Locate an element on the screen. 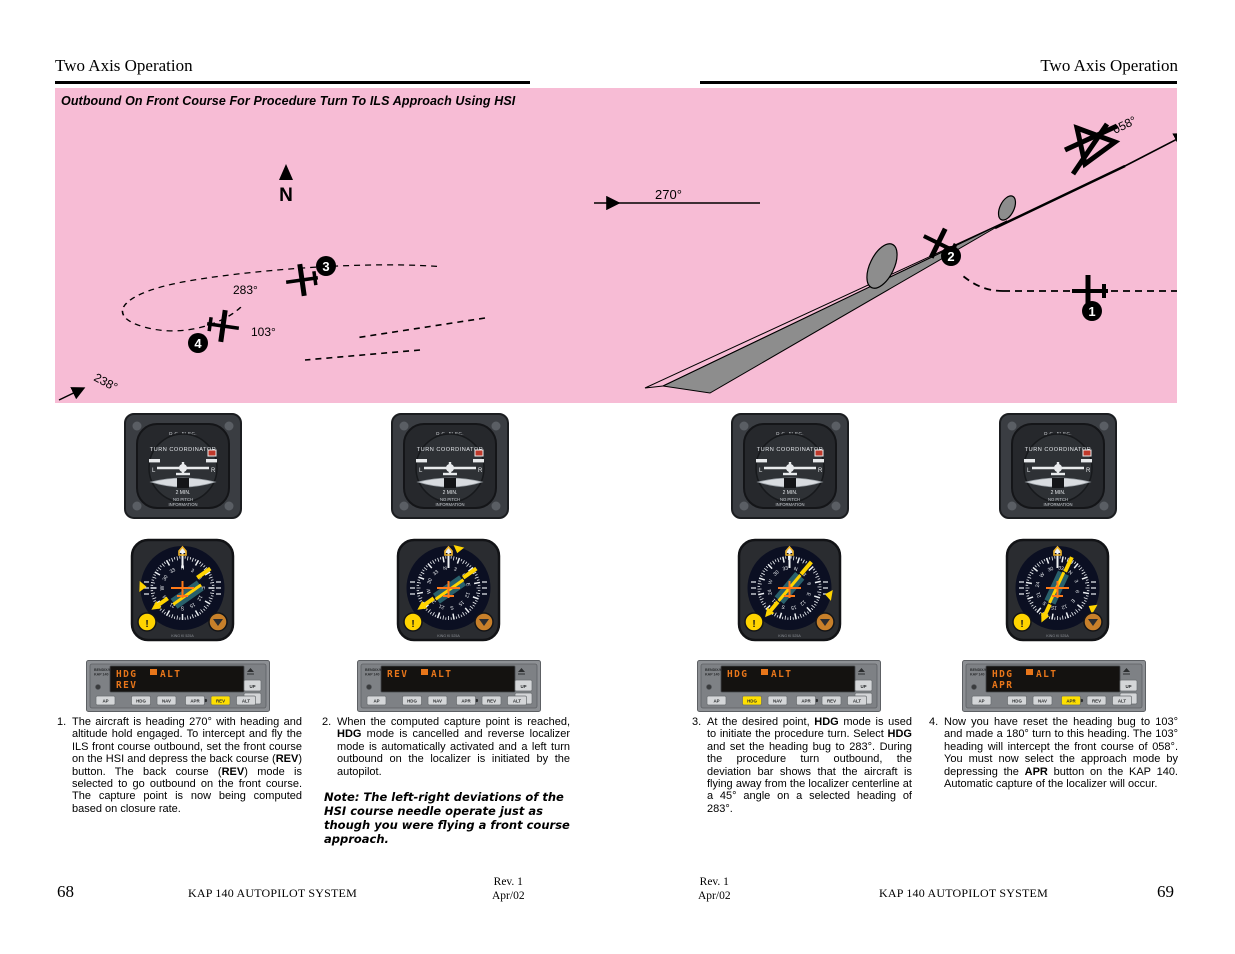  svg-text: 2 is located at coordinates (950, 256).